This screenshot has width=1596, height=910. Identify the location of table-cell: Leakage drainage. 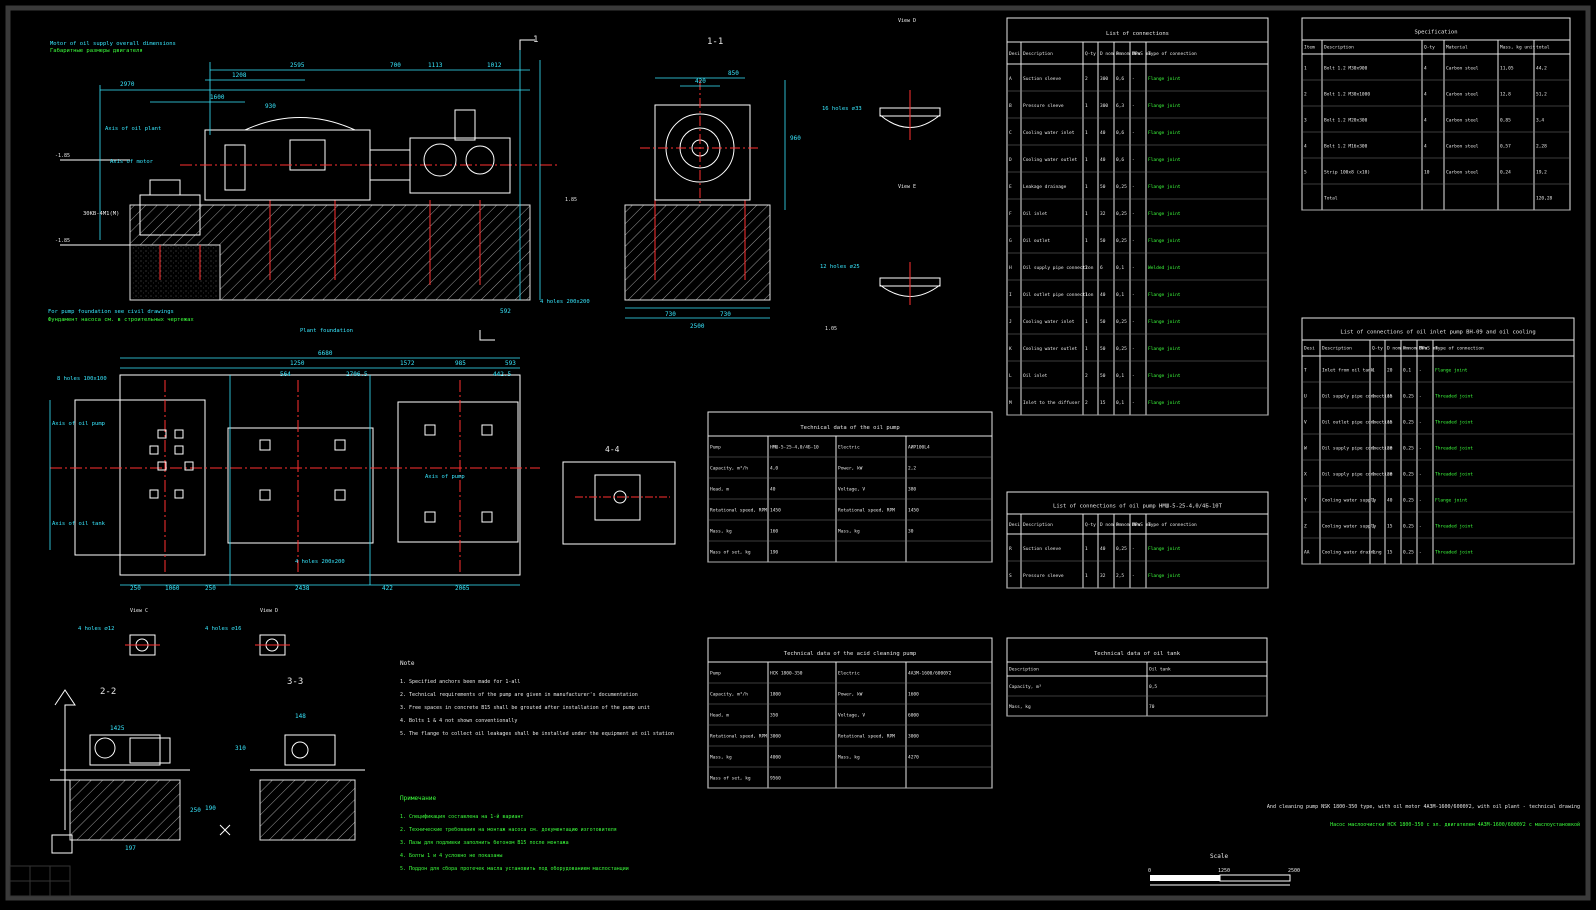
(1045, 187).